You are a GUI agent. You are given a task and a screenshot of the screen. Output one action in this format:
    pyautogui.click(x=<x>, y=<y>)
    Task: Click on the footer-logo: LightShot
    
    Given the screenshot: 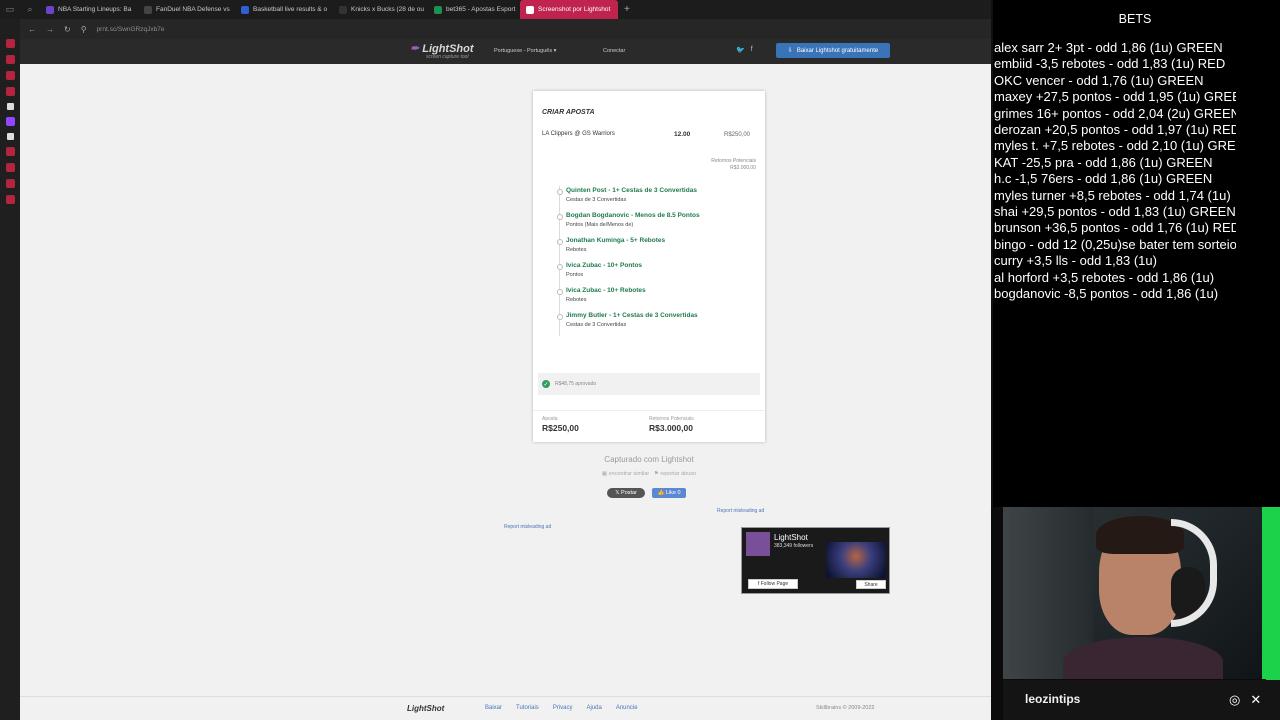 What is the action you would take?
    pyautogui.click(x=425, y=708)
    